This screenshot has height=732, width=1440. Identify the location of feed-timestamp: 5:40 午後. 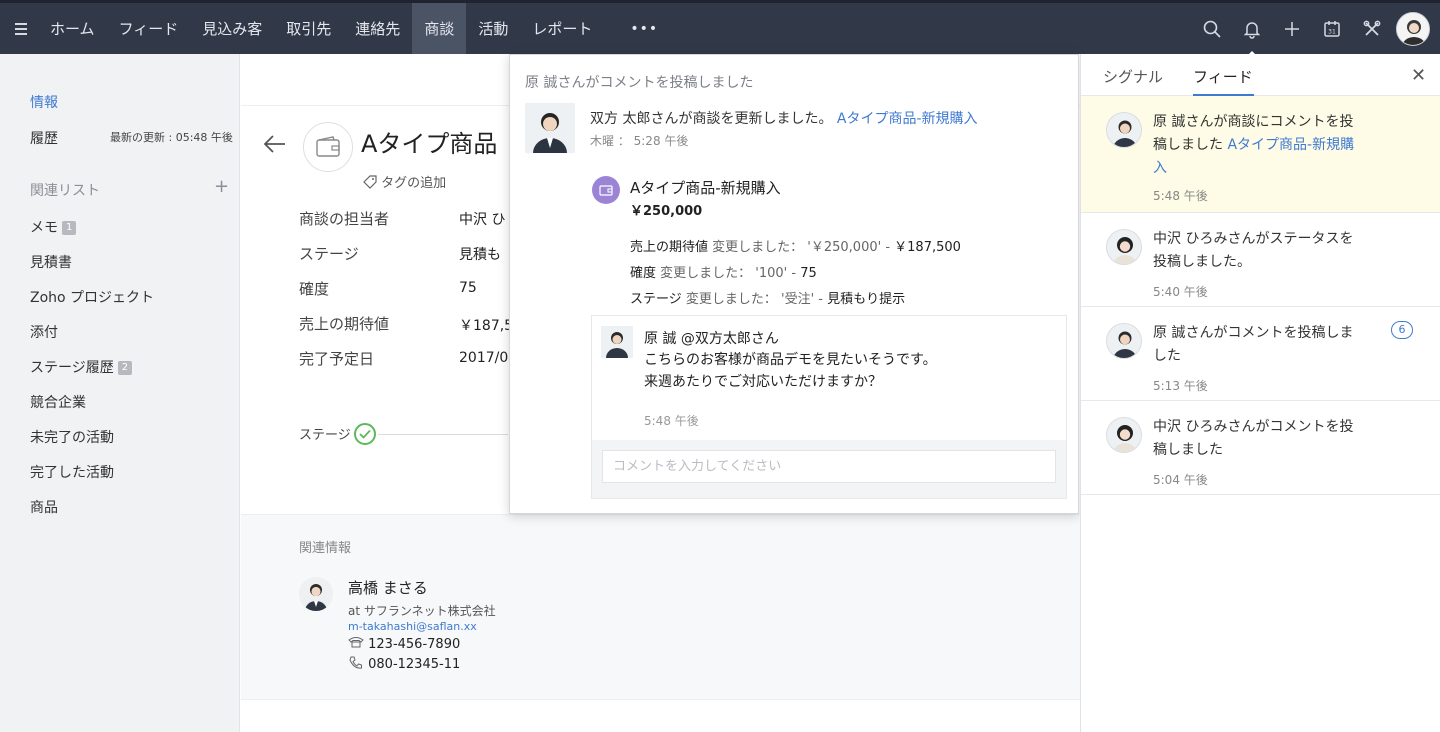
(1180, 292).